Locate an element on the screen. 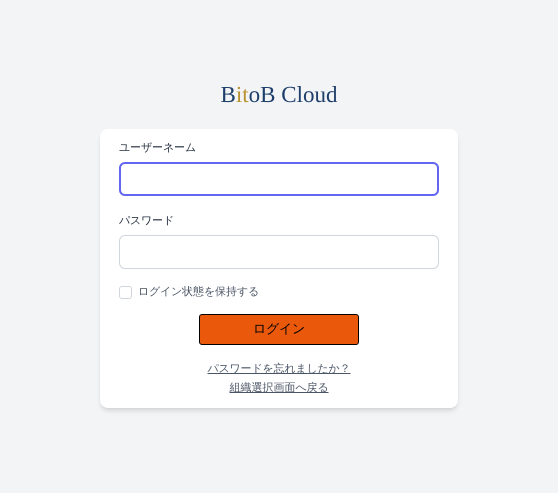  input-field is located at coordinates (279, 179).